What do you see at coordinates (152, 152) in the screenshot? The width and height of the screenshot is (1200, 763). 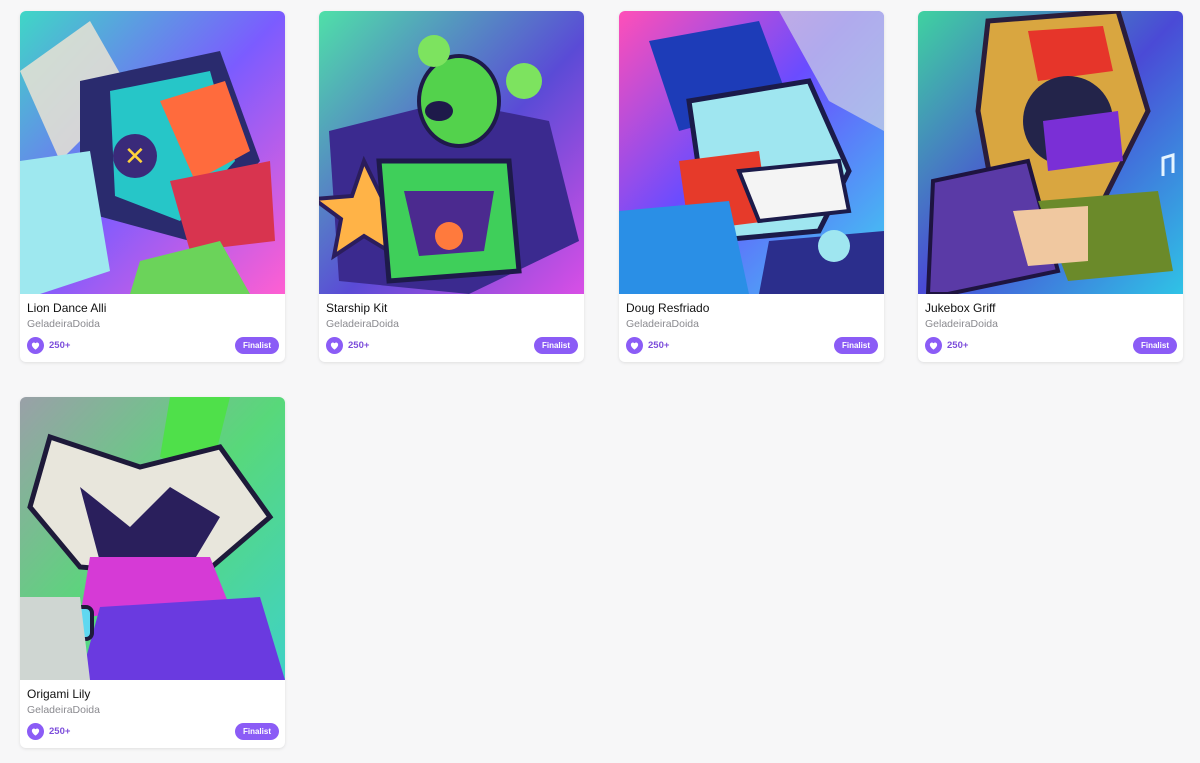 I see `artwork-thumbnail: ✕` at bounding box center [152, 152].